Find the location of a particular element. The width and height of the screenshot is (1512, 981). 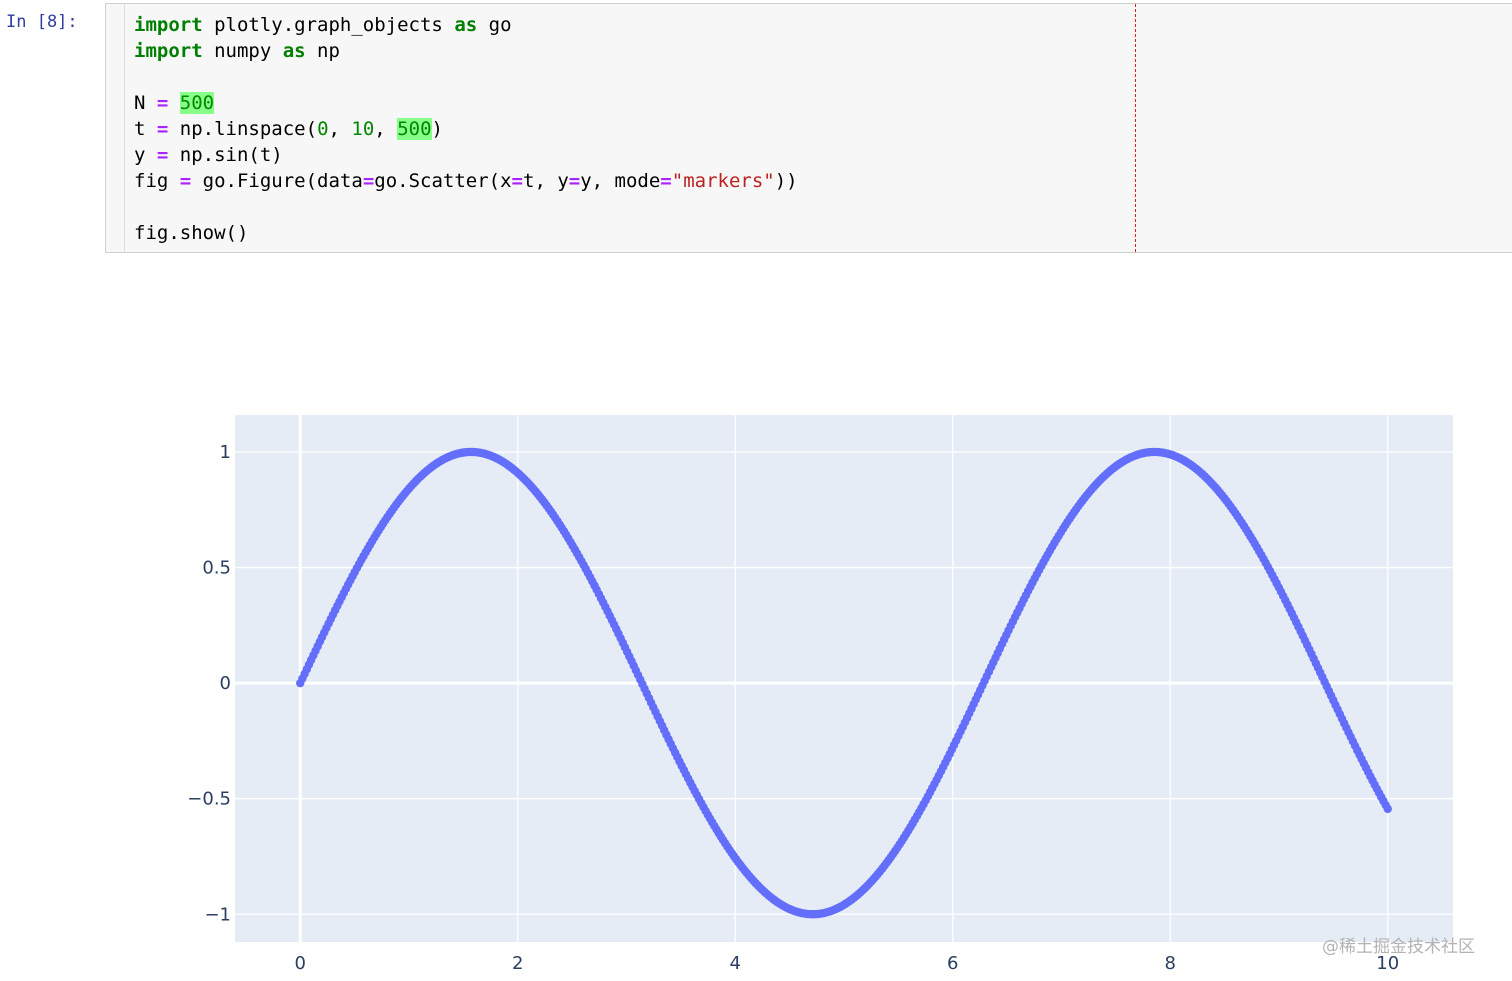

code-line-1: import plotly.graph_objects as go is located at coordinates (323, 25).